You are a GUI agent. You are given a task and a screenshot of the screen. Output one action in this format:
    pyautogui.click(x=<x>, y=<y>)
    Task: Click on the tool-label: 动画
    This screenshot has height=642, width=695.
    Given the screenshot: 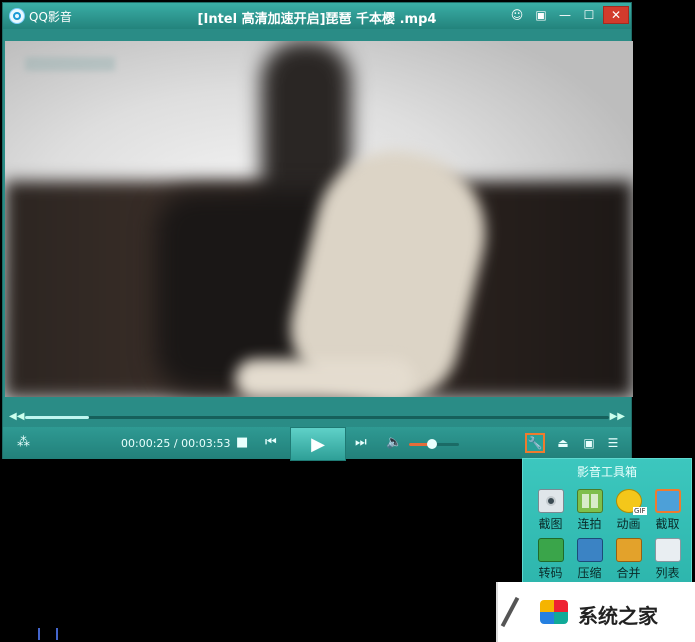 What is the action you would take?
    pyautogui.click(x=628, y=524)
    